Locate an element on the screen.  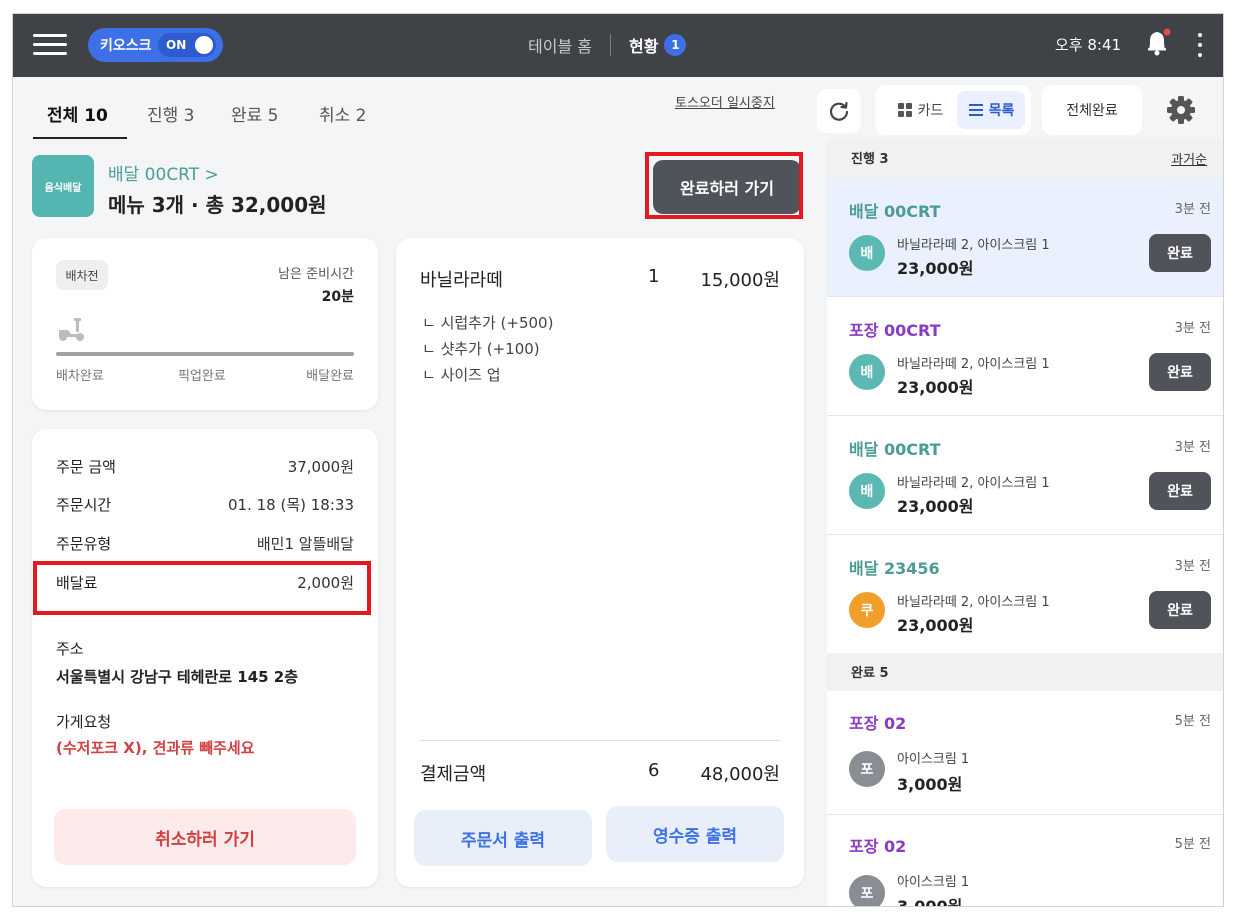
tab-all: 전체 10 is located at coordinates (77, 113).